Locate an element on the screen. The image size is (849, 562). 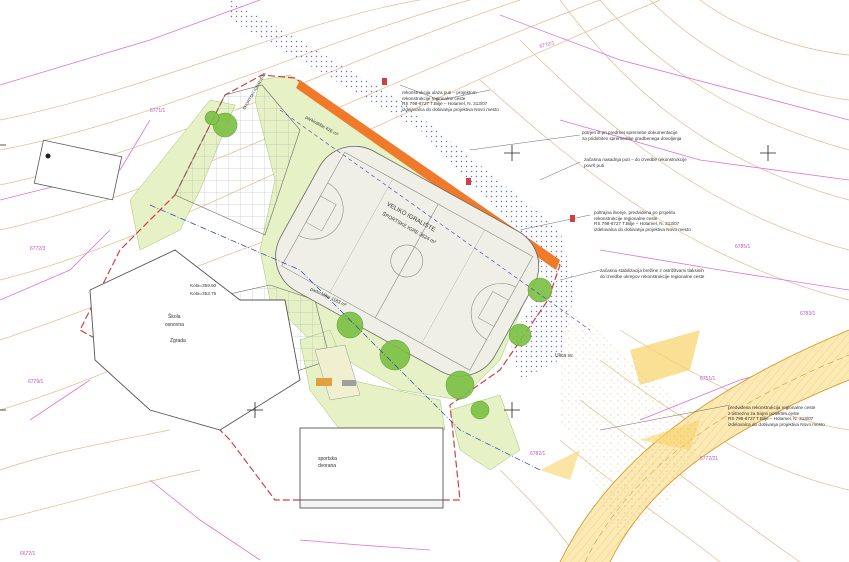
parcel-label: 6783/1 is located at coordinates (808, 314).